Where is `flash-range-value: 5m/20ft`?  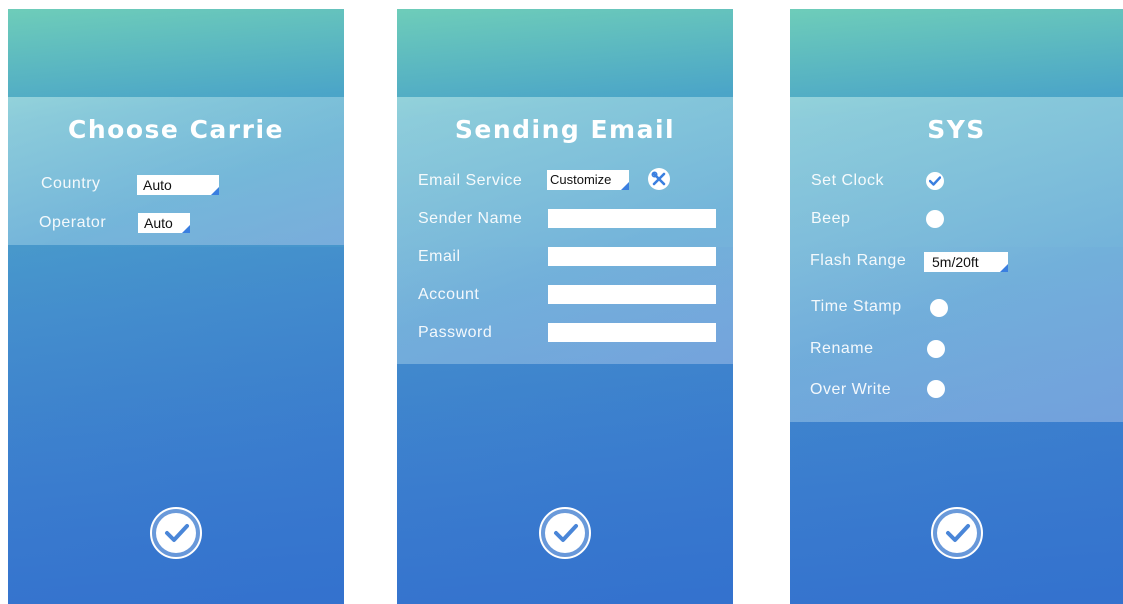 flash-range-value: 5m/20ft is located at coordinates (955, 262).